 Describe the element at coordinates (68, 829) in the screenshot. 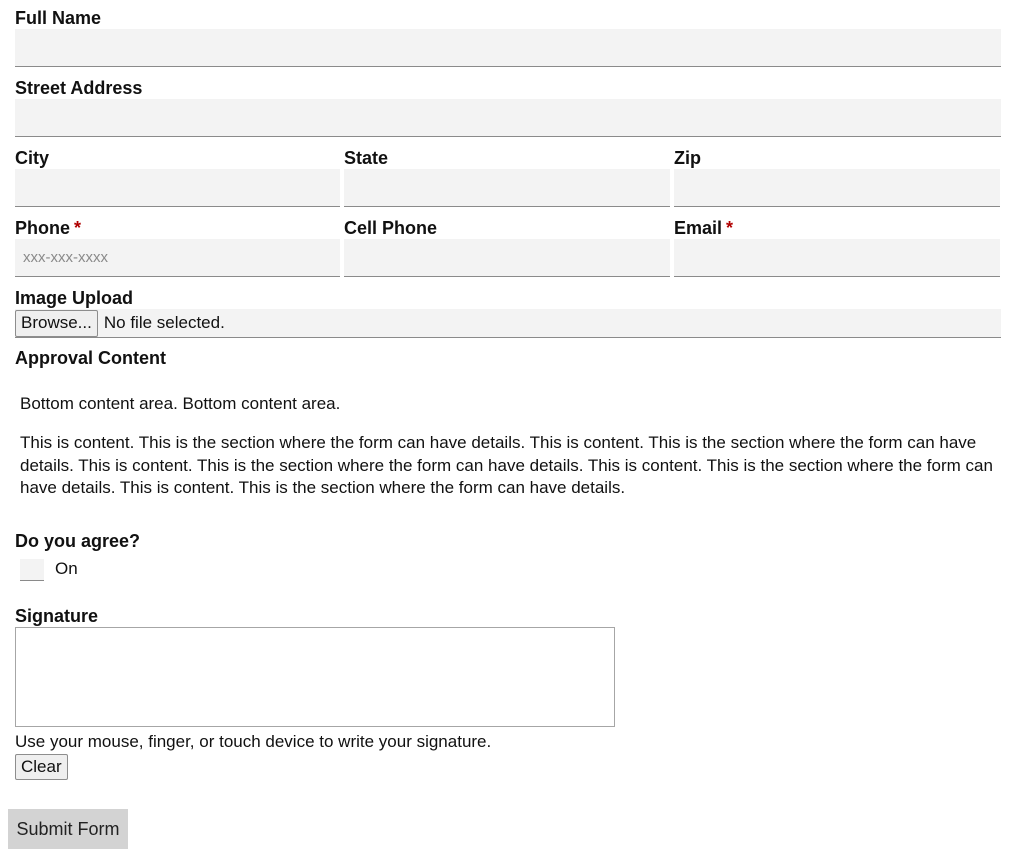

I see `submit-form-button: Submit Form` at that location.